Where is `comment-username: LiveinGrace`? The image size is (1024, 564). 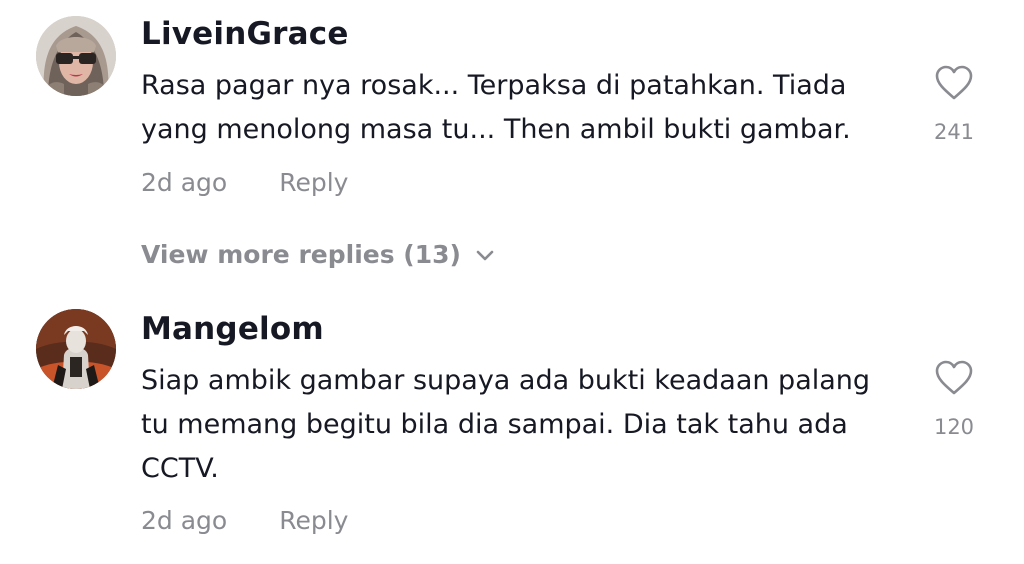 comment-username: LiveinGrace is located at coordinates (245, 34).